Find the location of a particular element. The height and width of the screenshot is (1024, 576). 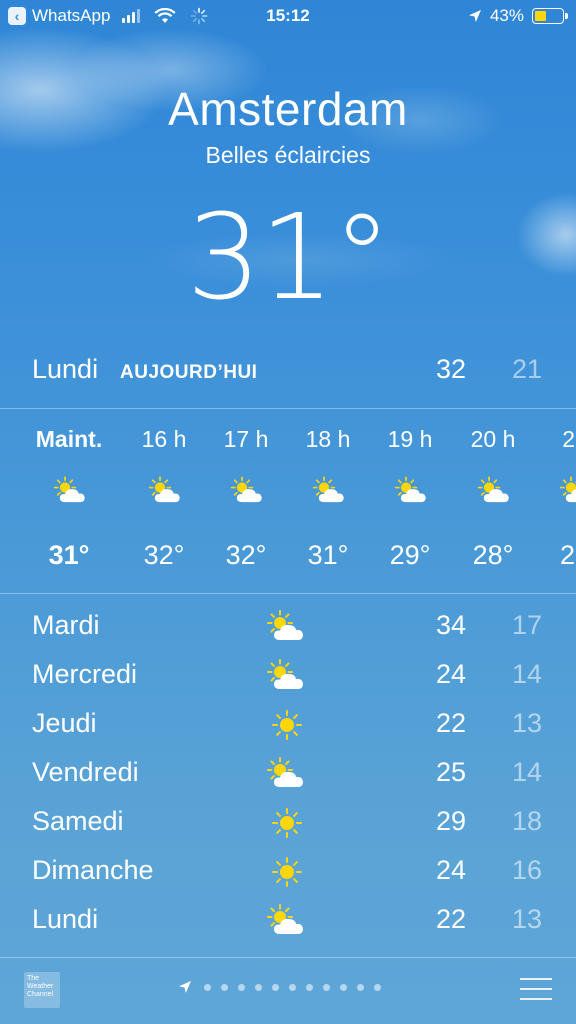

day-high: 25 is located at coordinates (450, 772).